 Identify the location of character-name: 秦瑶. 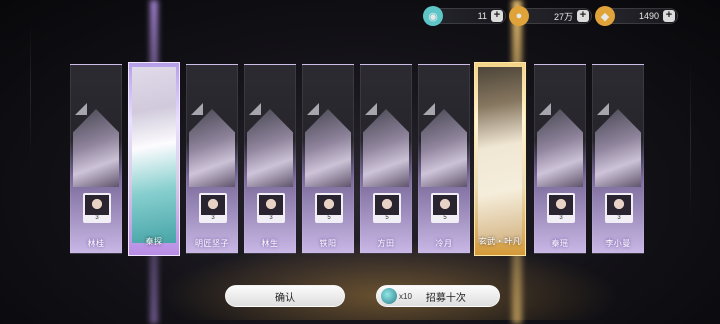
(560, 243).